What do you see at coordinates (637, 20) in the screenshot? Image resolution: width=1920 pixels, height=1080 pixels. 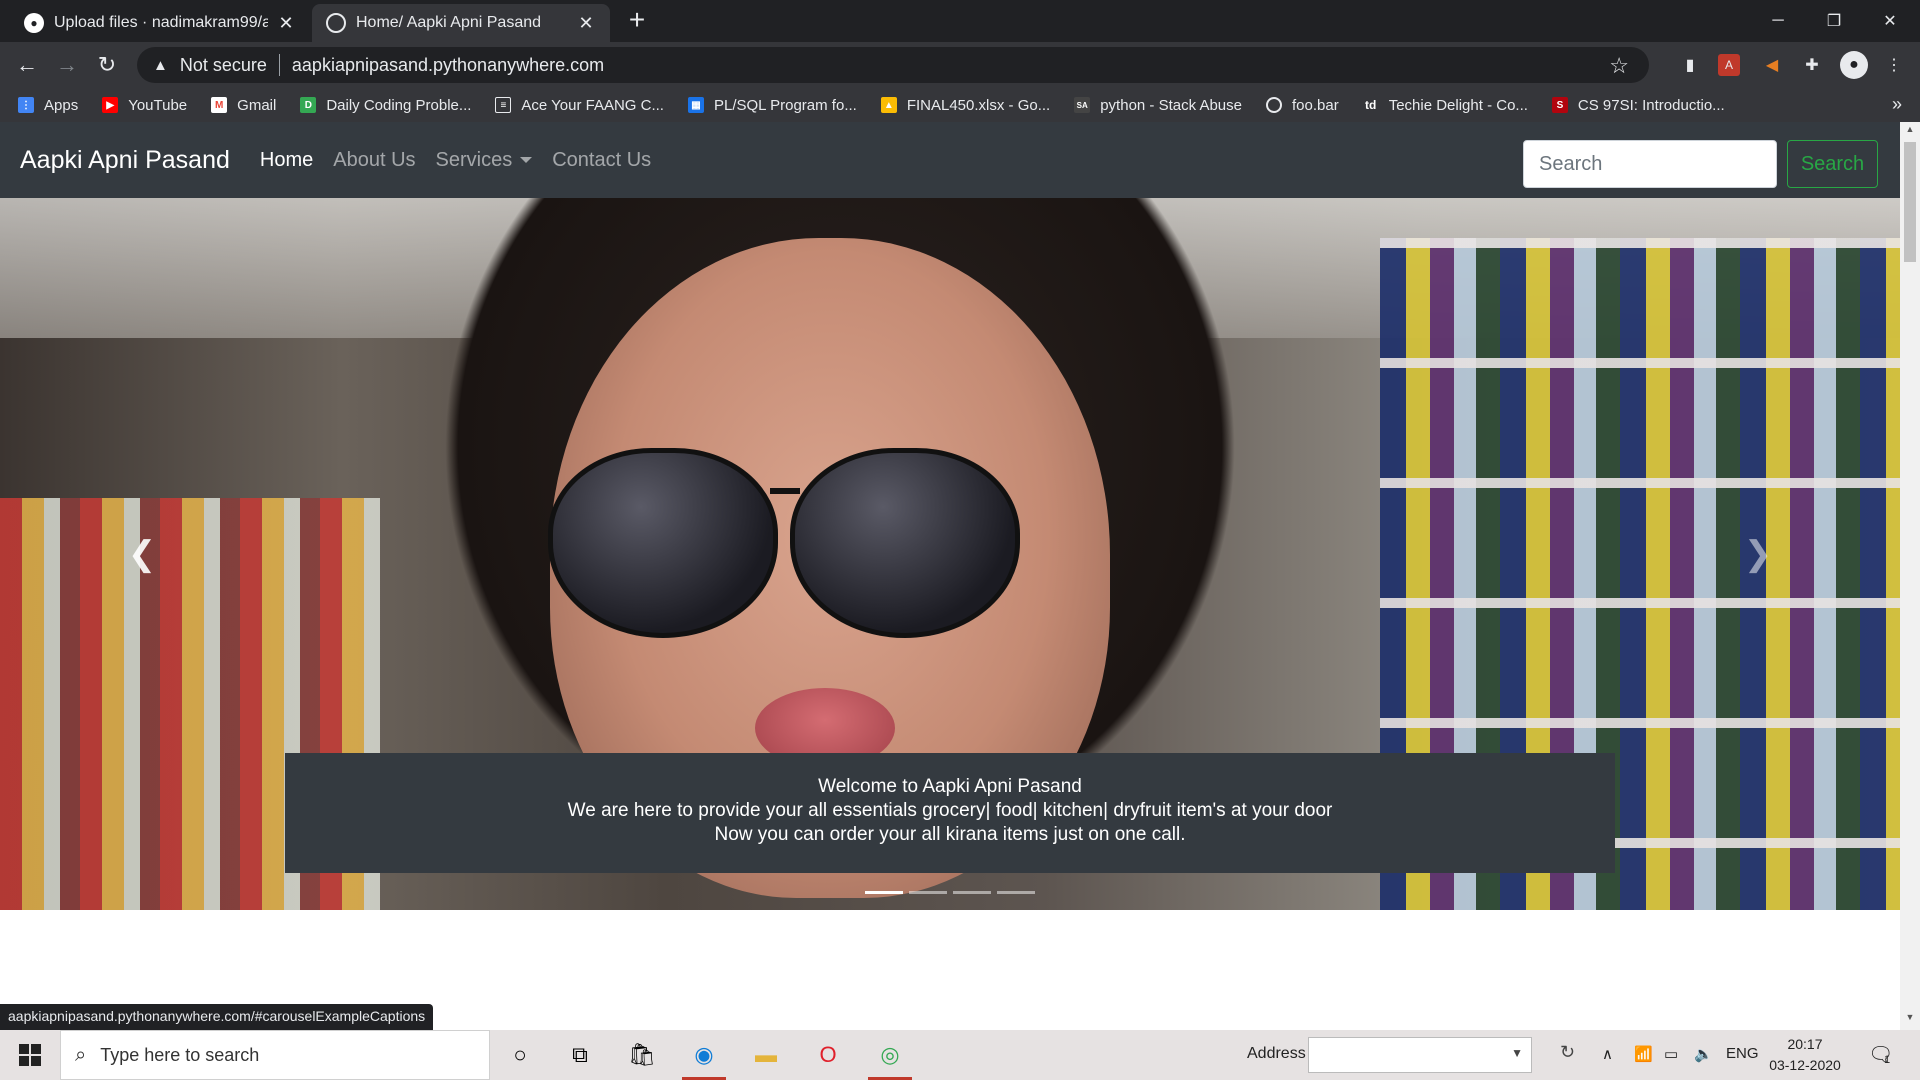 I see `new-tab-button: +` at bounding box center [637, 20].